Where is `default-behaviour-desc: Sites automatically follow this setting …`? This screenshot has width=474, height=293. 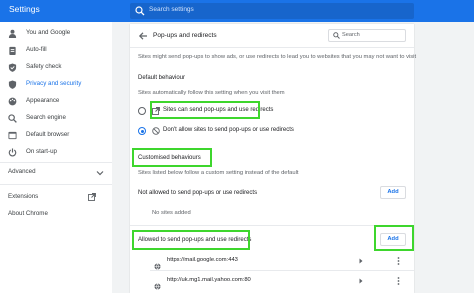
default-behaviour-desc: Sites automatically follow this setting … is located at coordinates (211, 93).